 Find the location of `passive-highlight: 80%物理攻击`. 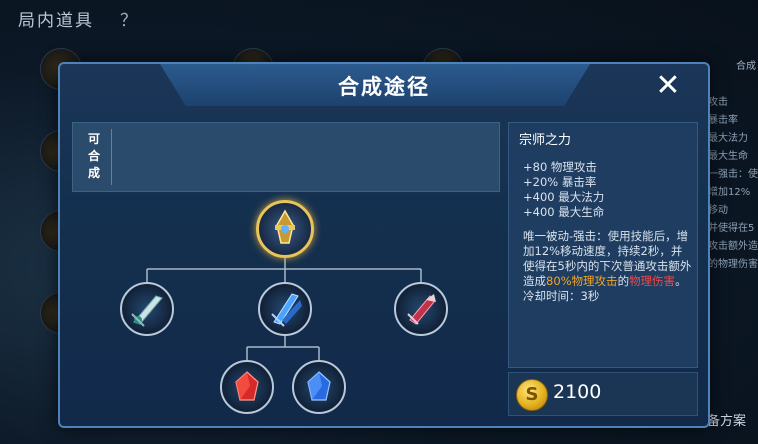

passive-highlight: 80%物理攻击 is located at coordinates (582, 281).